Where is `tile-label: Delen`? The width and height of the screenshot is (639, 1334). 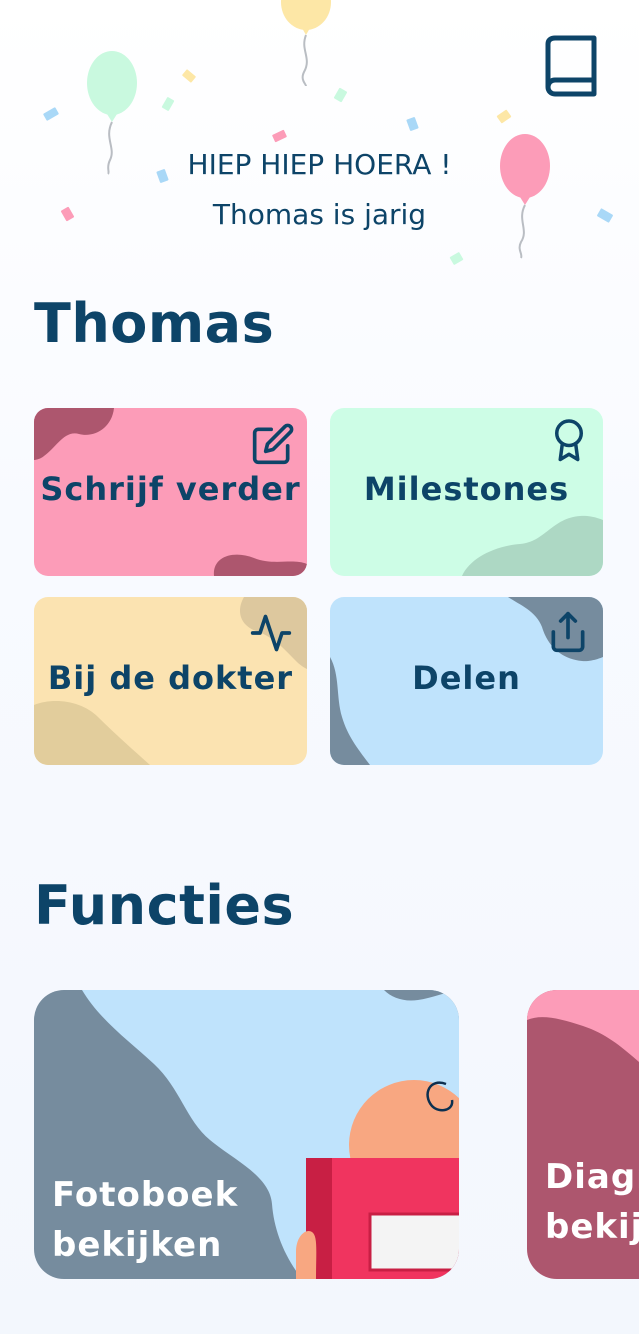 tile-label: Delen is located at coordinates (466, 678).